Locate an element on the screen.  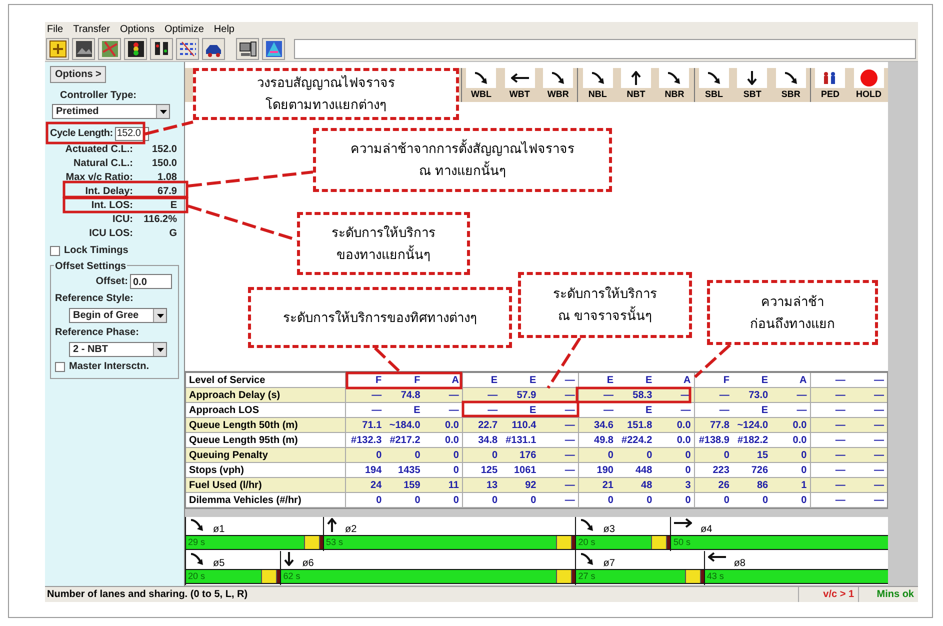
movement-column-header: WBR is located at coordinates (558, 85).